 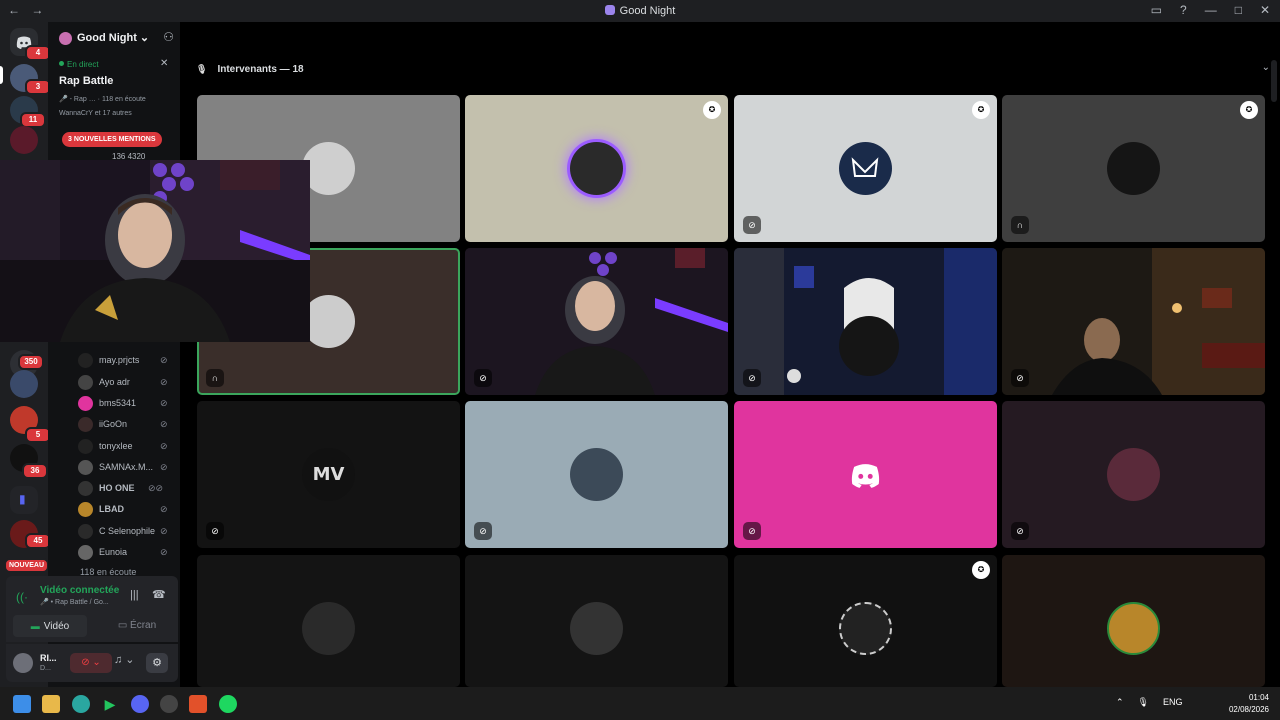 I want to click on list-item: may.prjcts ⊘, so click(x=128, y=360).